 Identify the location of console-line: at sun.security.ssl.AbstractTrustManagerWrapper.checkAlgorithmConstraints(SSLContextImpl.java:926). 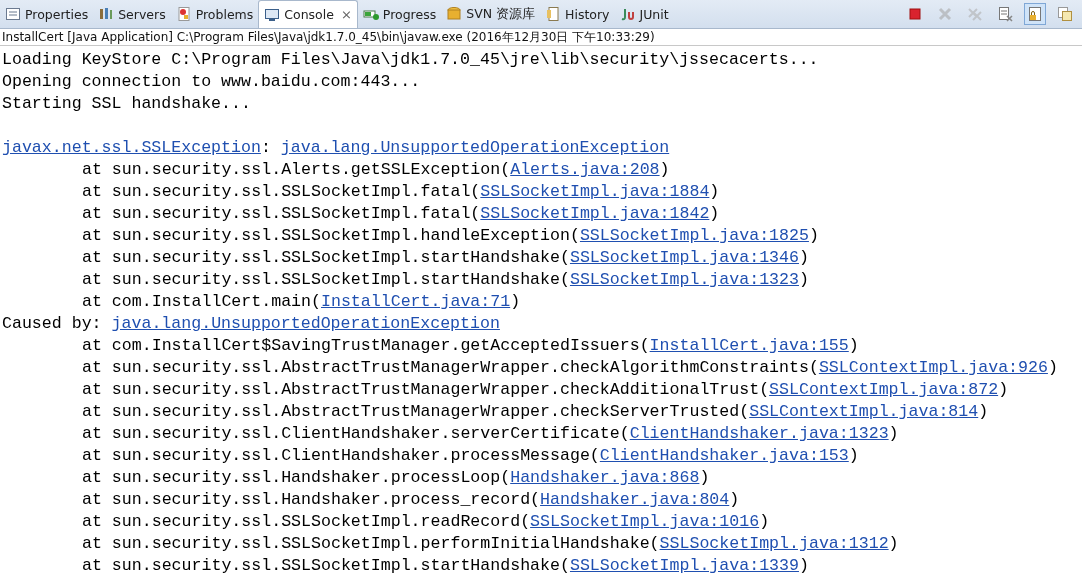
(570, 368).